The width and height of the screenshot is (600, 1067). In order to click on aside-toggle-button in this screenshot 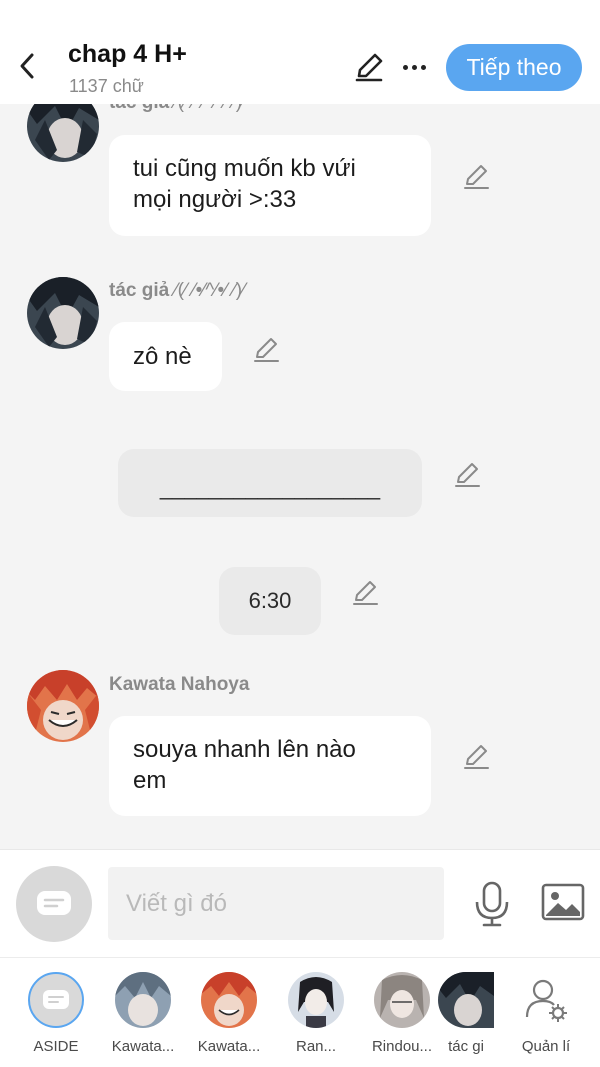, I will do `click(54, 904)`.